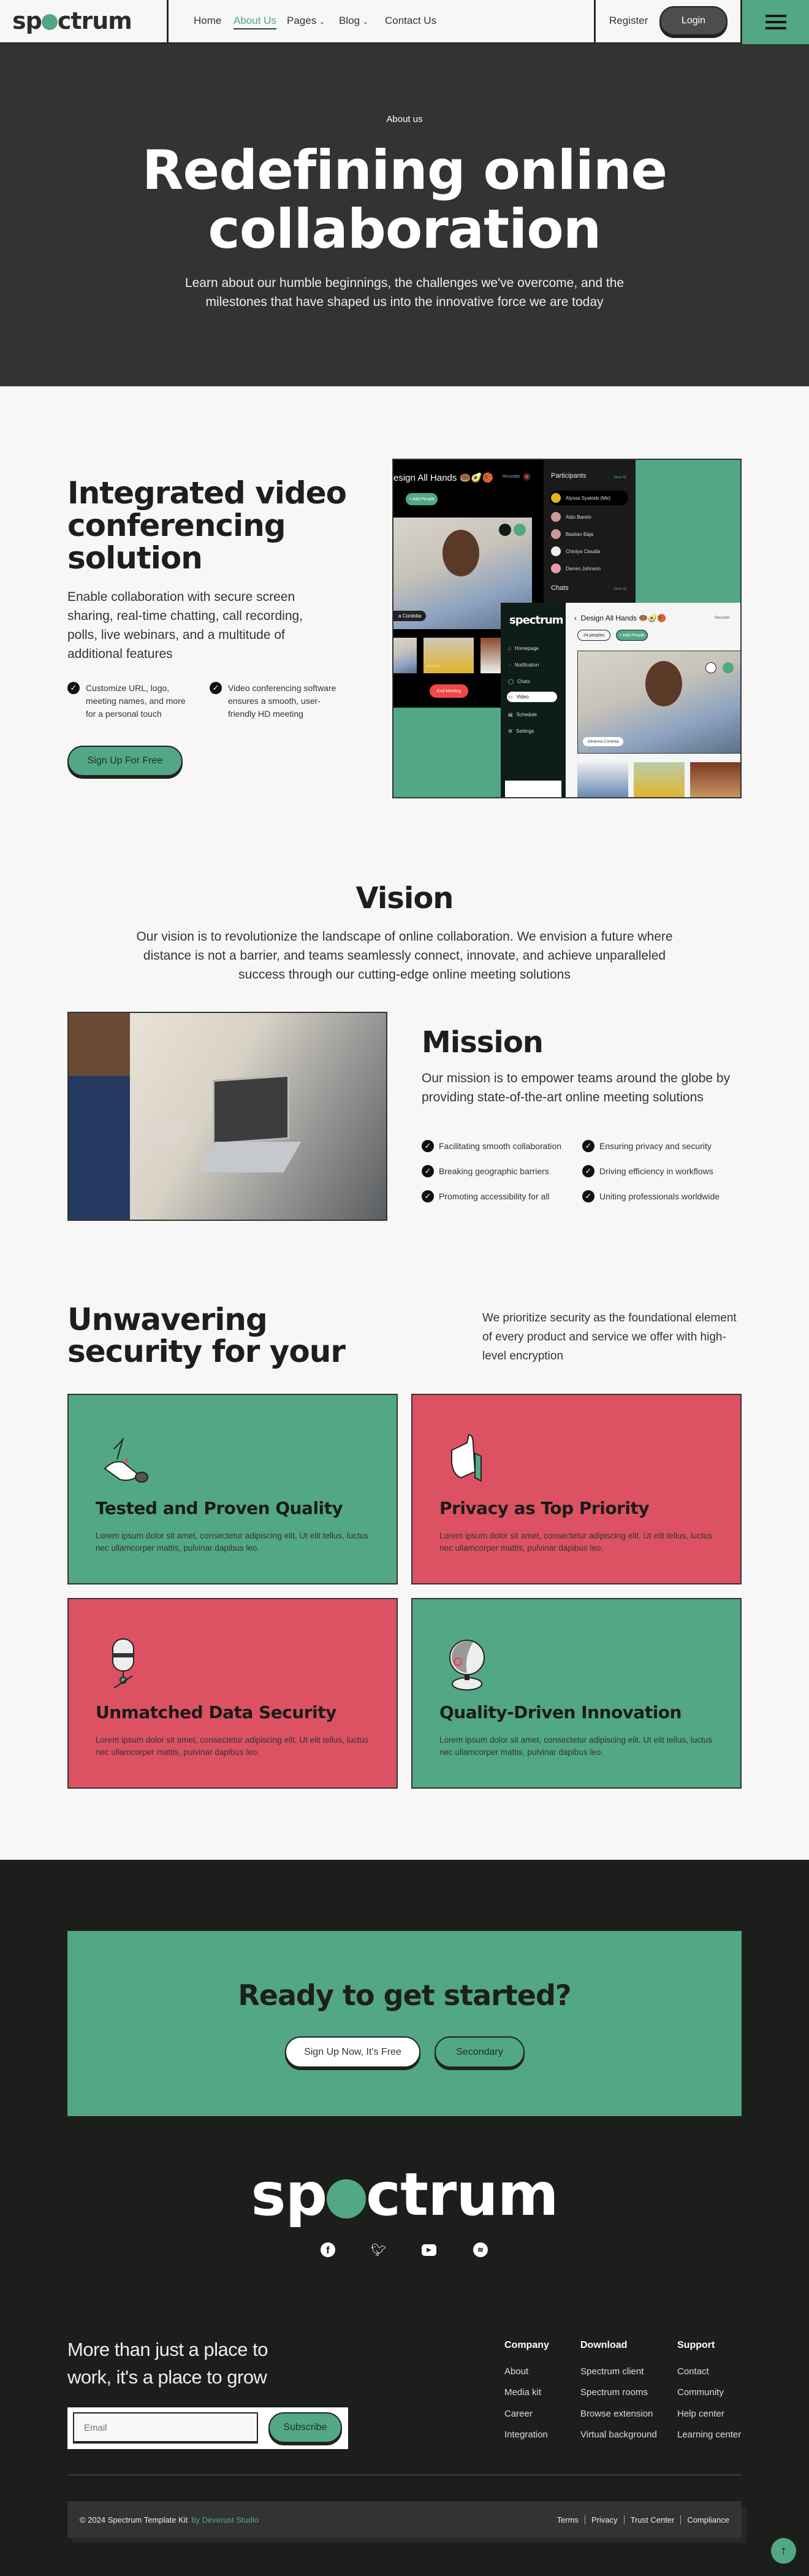  Describe the element at coordinates (526, 714) in the screenshot. I see `sidebar-item: Schedule` at that location.